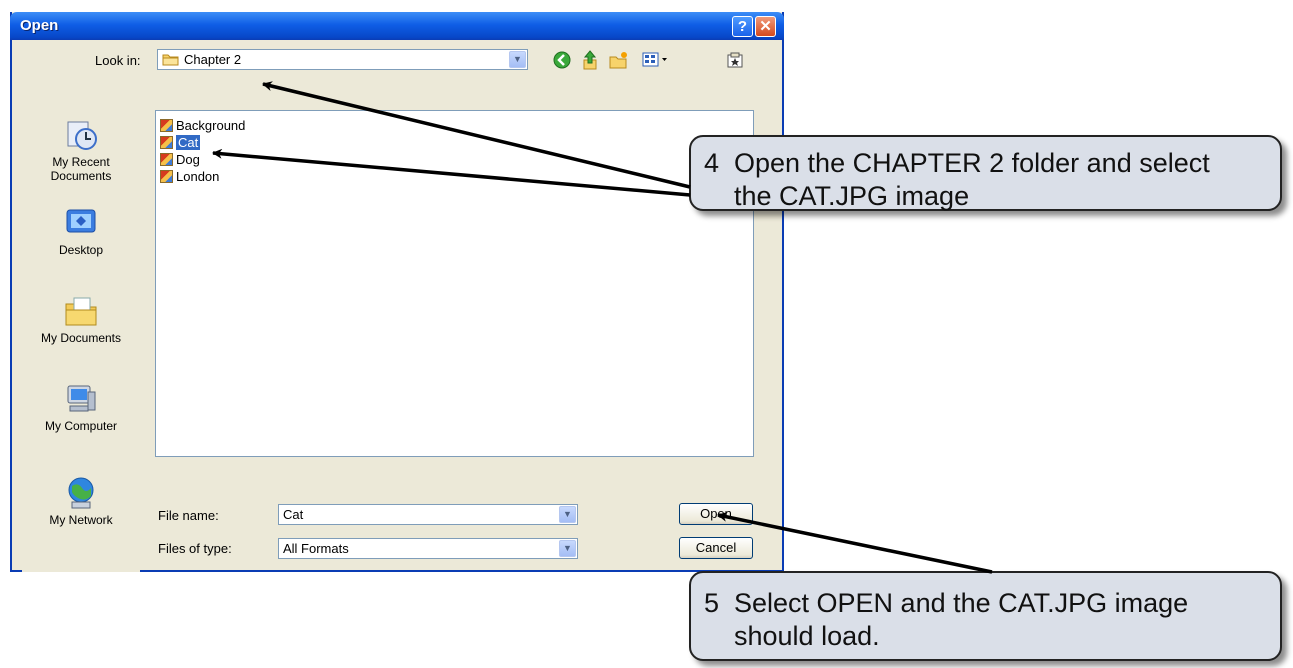 The width and height of the screenshot is (1293, 668). What do you see at coordinates (476, 135) in the screenshot?
I see `arrow-to-lookin` at bounding box center [476, 135].